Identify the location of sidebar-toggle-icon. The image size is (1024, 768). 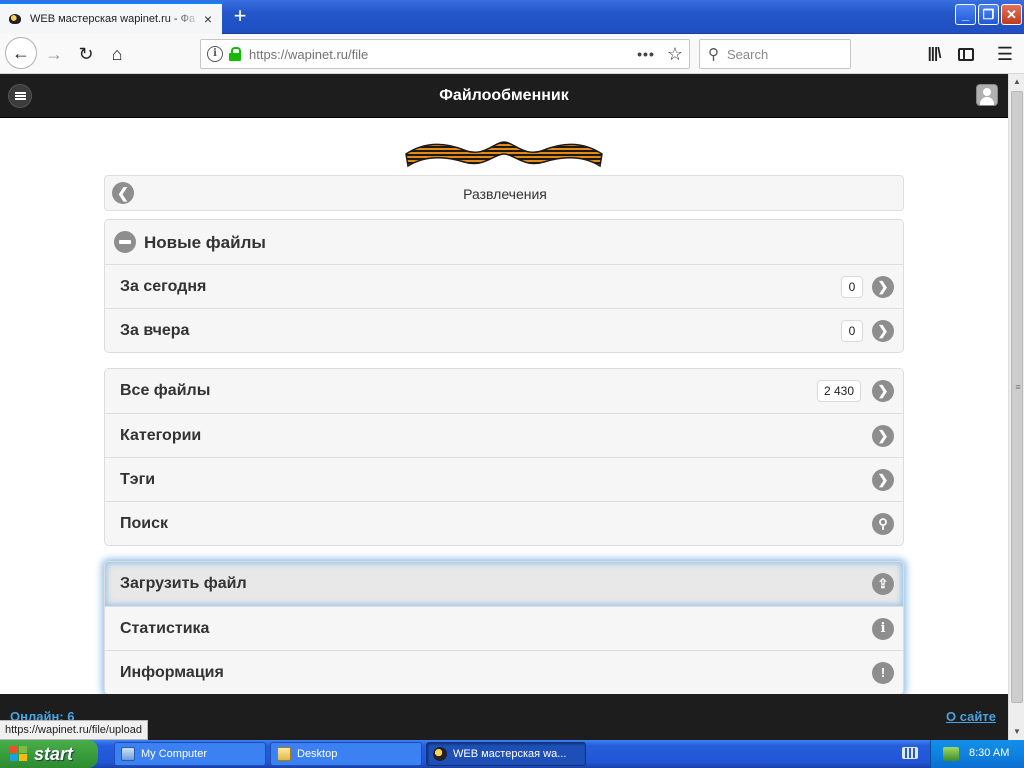
(966, 54).